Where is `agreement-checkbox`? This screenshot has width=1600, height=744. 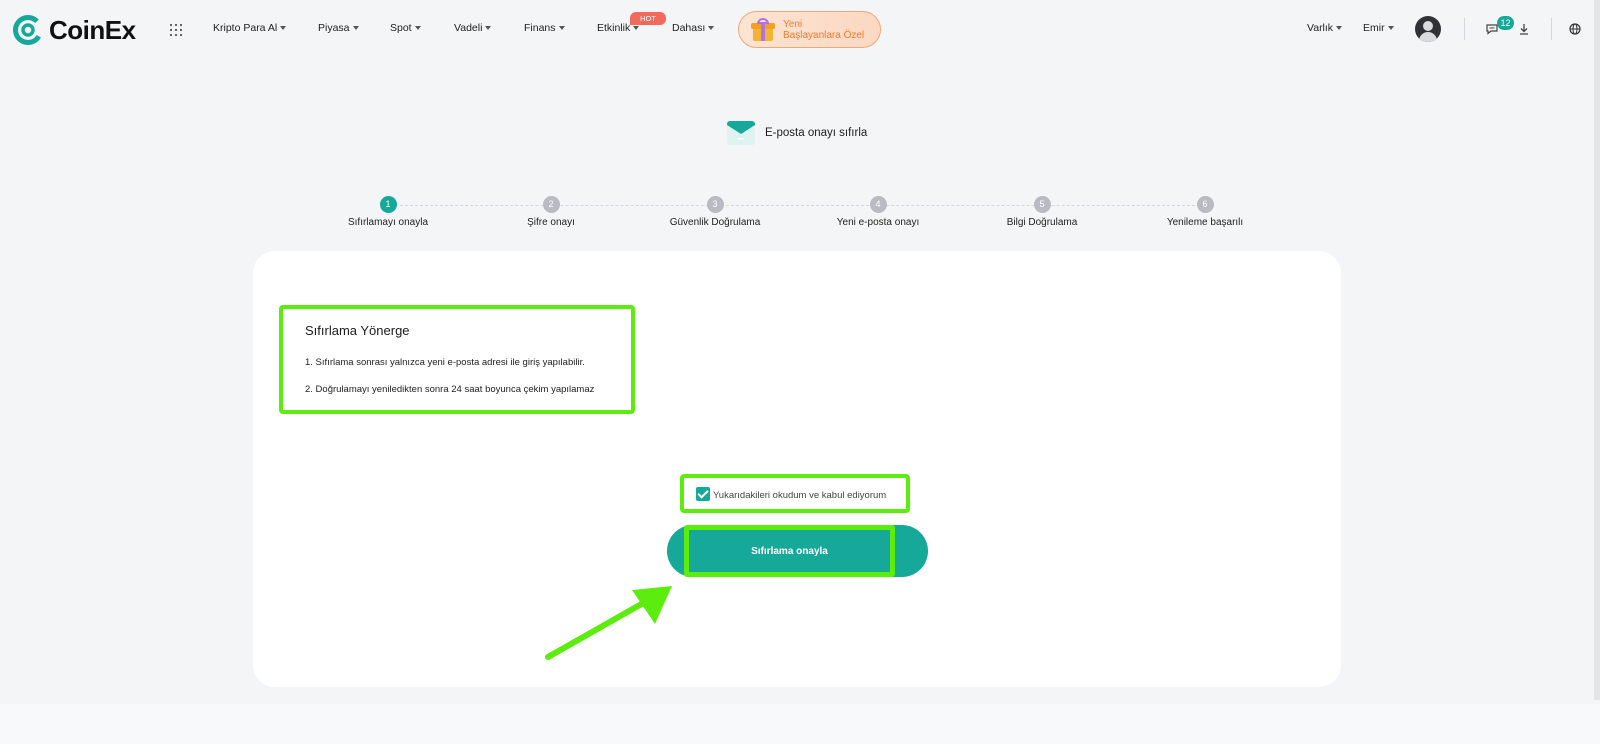 agreement-checkbox is located at coordinates (703, 493).